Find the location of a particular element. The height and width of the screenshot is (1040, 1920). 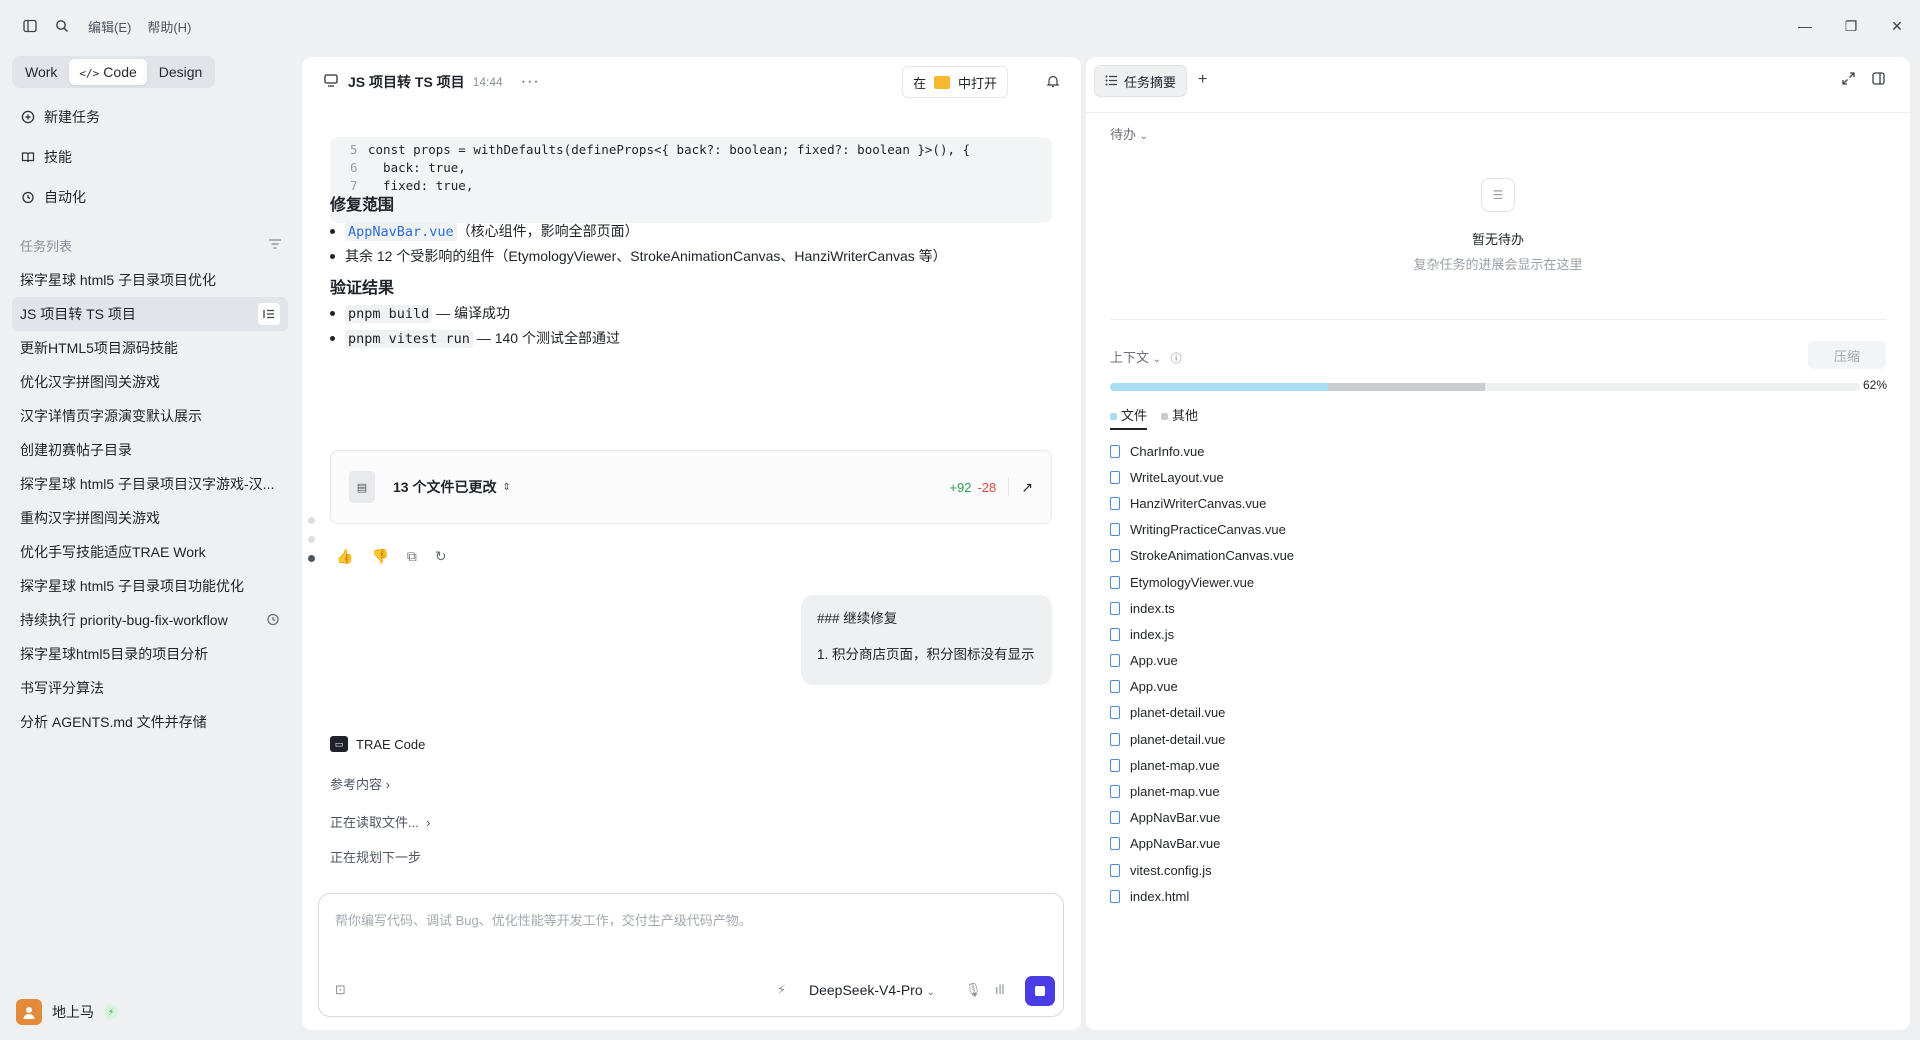

user-profile: 地上马 ⚡ is located at coordinates (67, 1012).